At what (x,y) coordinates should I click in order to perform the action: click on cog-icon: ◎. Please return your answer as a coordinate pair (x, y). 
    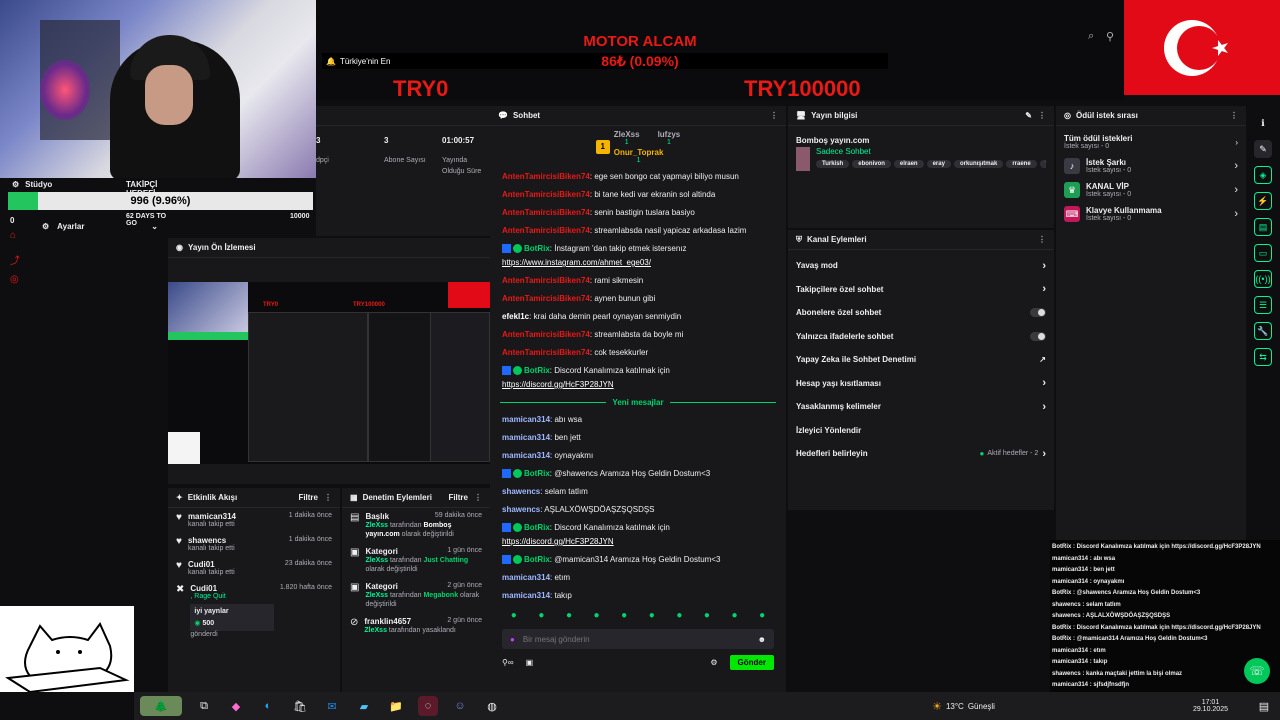
    Looking at the image, I should click on (14, 279).